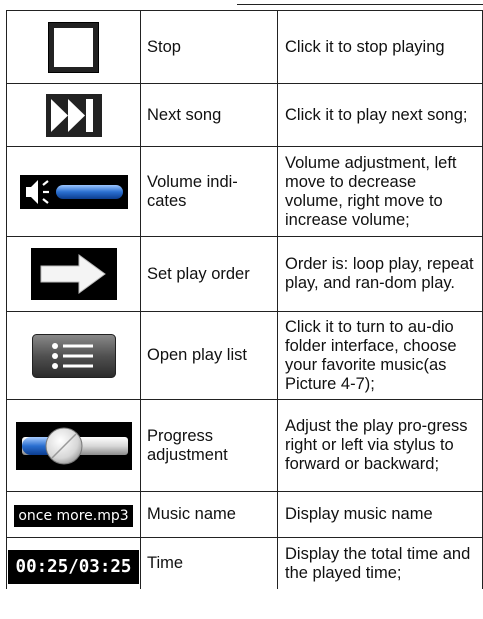 Image resolution: width=483 pixels, height=619 pixels. What do you see at coordinates (380, 115) in the screenshot?
I see `function-description: Click it to play next song;` at bounding box center [380, 115].